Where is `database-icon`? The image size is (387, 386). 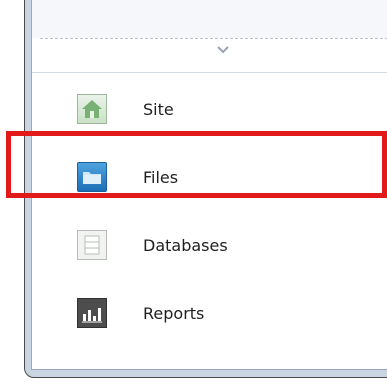
database-icon is located at coordinates (92, 245).